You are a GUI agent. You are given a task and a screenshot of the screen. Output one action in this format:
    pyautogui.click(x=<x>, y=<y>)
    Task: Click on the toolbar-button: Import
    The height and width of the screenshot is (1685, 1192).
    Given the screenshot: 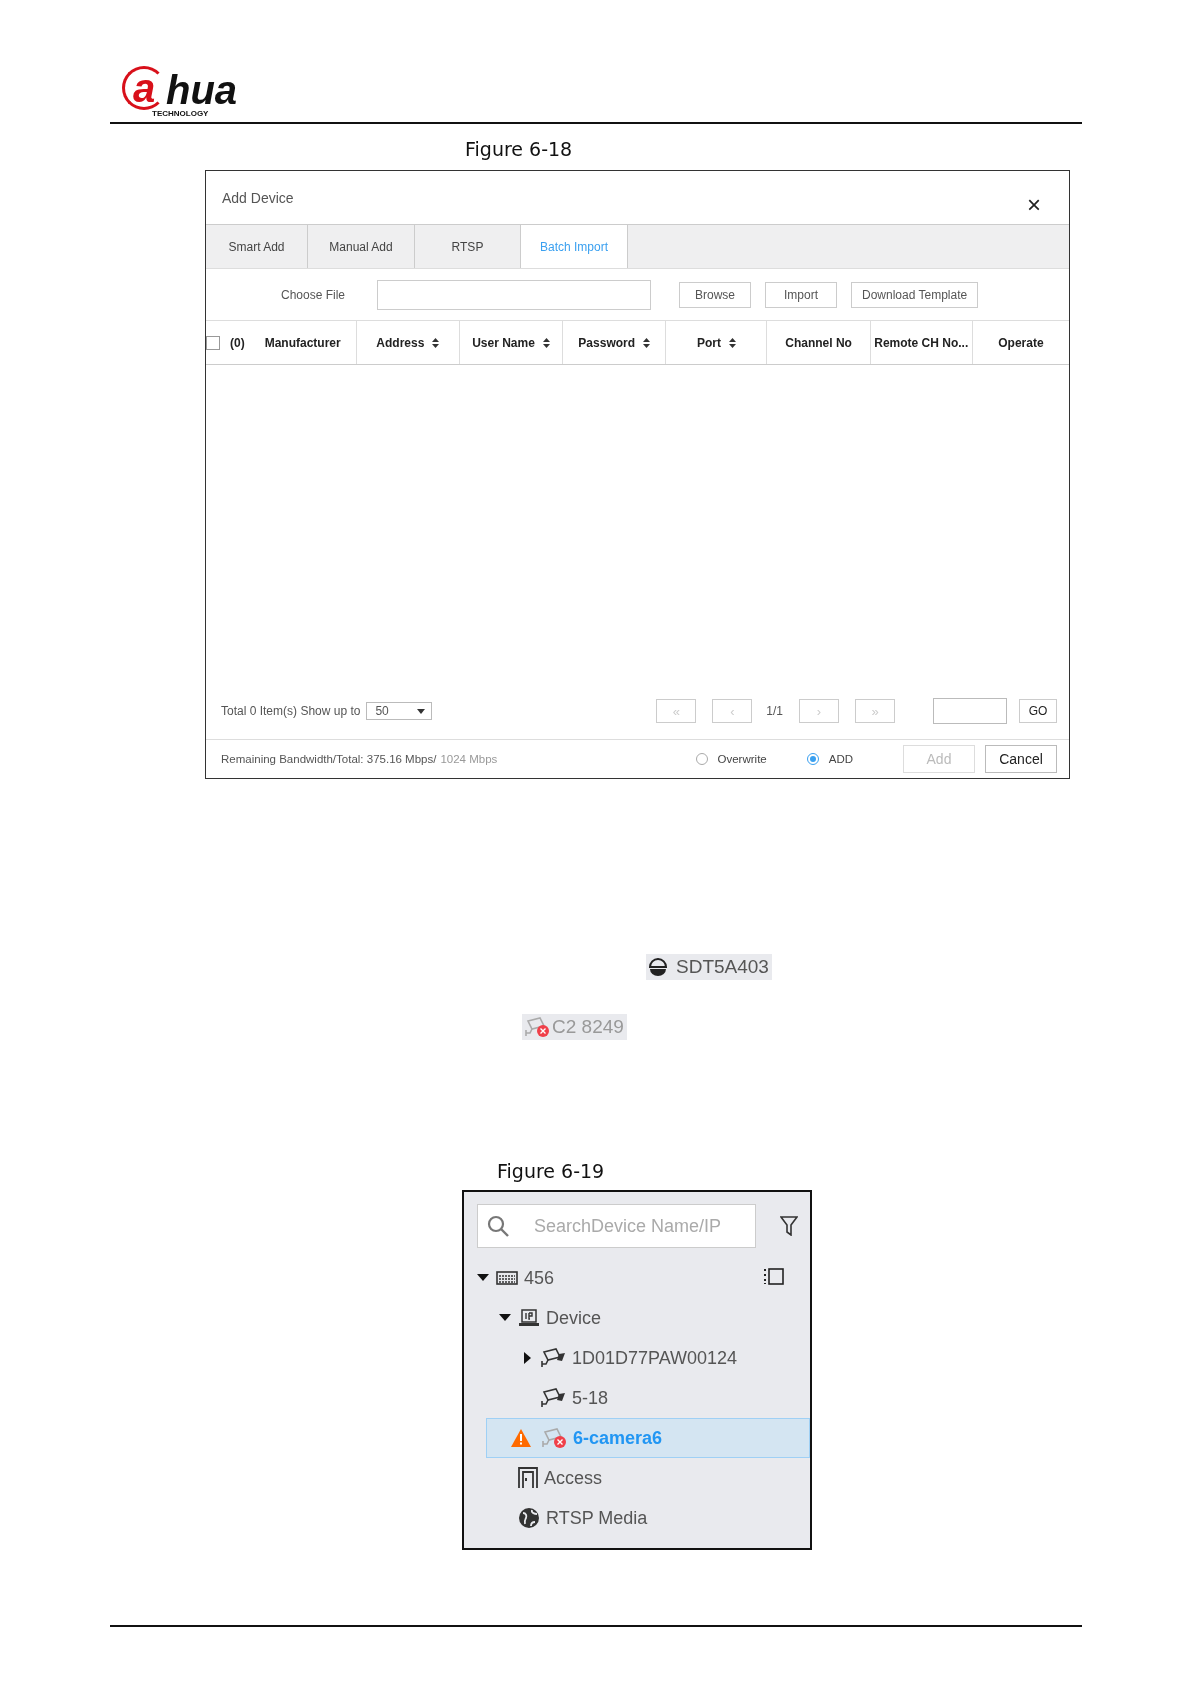 What is the action you would take?
    pyautogui.click(x=801, y=294)
    